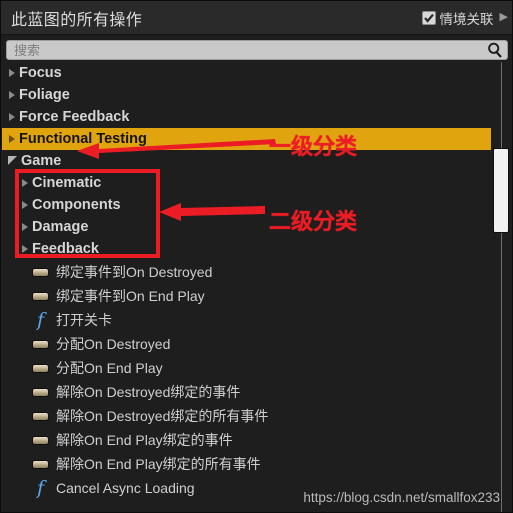  Describe the element at coordinates (246, 73) in the screenshot. I see `tree-row: Focus` at that location.